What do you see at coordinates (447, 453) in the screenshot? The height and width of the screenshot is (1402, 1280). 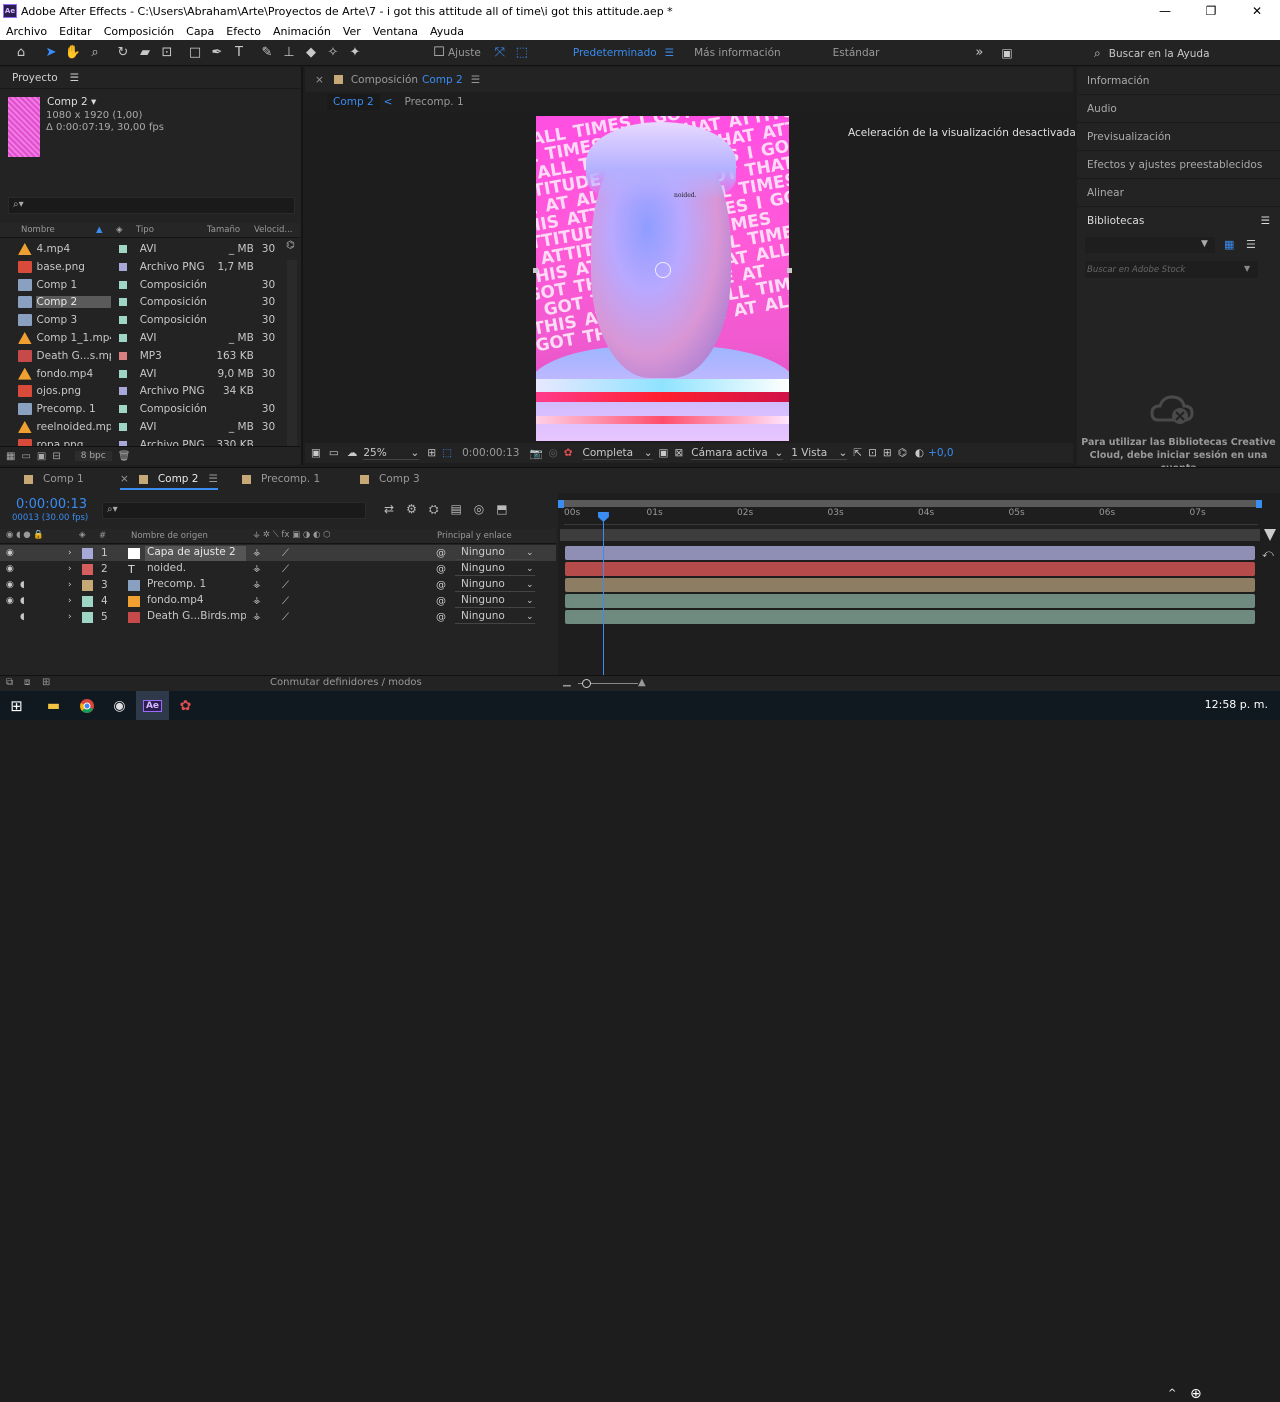 I see `safe-zones-icon: ⬚` at bounding box center [447, 453].